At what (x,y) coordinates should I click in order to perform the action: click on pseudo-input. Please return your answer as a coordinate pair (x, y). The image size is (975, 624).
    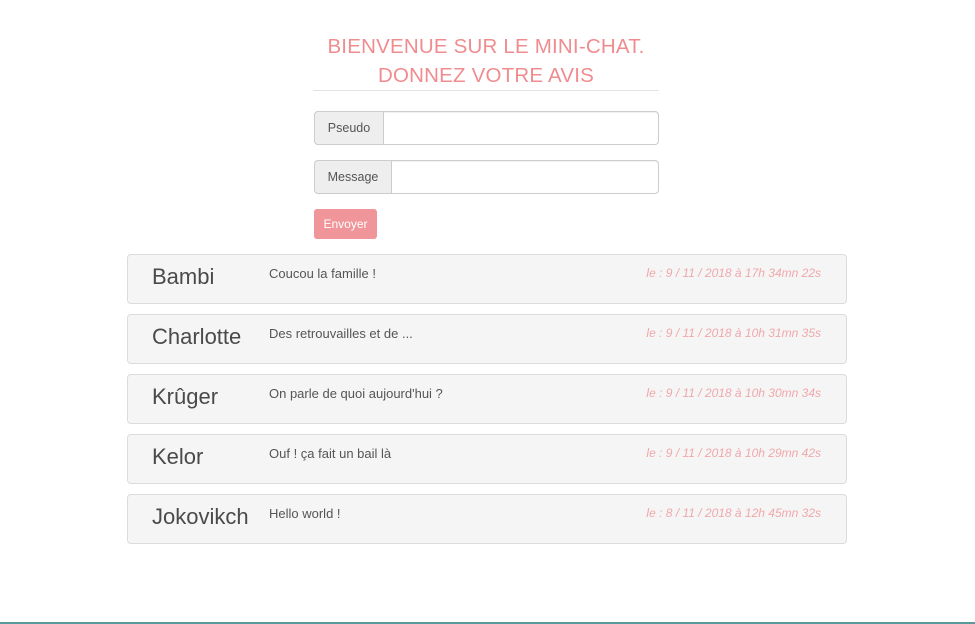
    Looking at the image, I should click on (521, 128).